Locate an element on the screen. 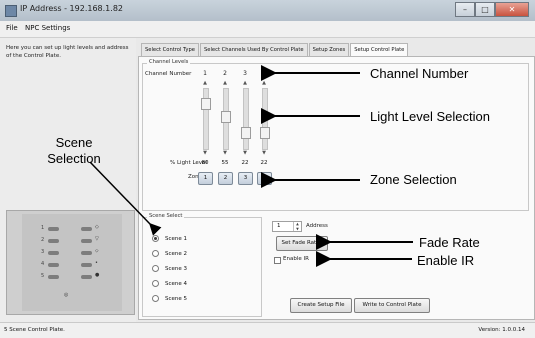 The image size is (535, 338). callout-enable-ir: Enable IR is located at coordinates (446, 260).